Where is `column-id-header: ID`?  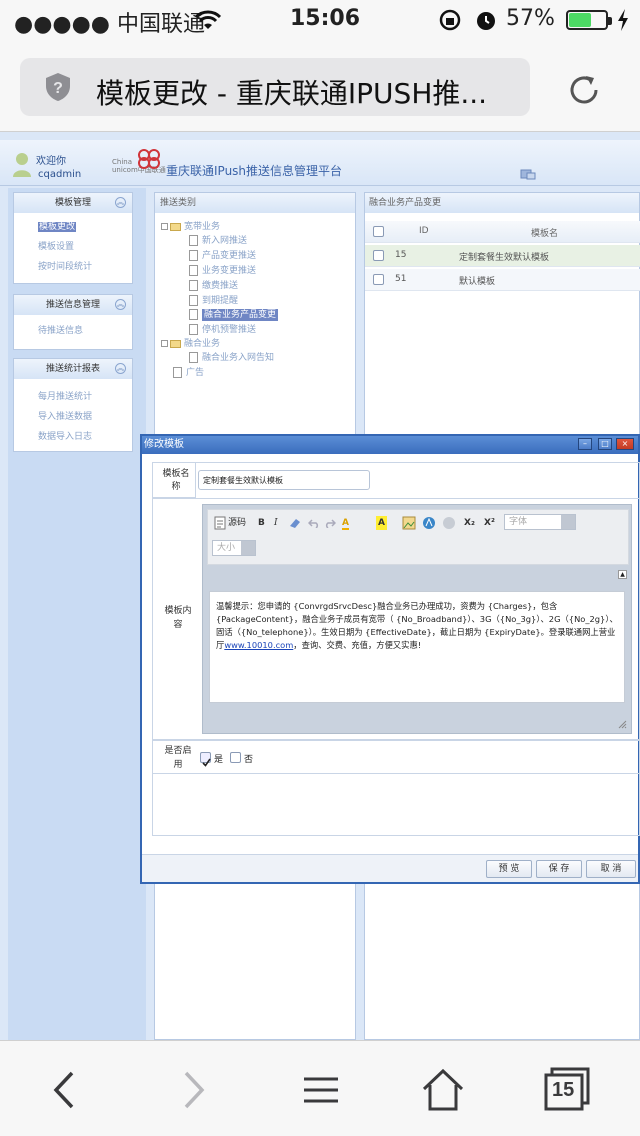
column-id-header: ID is located at coordinates (424, 231).